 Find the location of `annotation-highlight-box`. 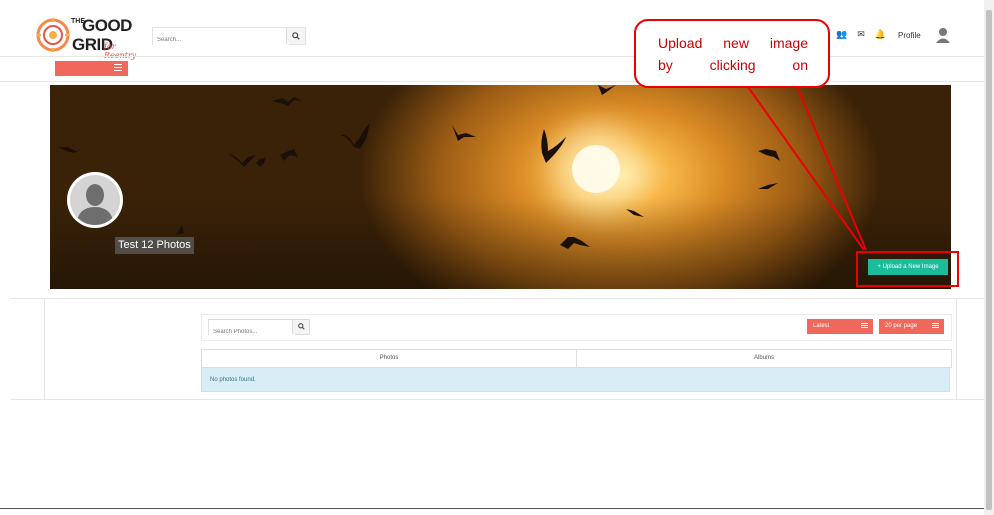

annotation-highlight-box is located at coordinates (907, 269).